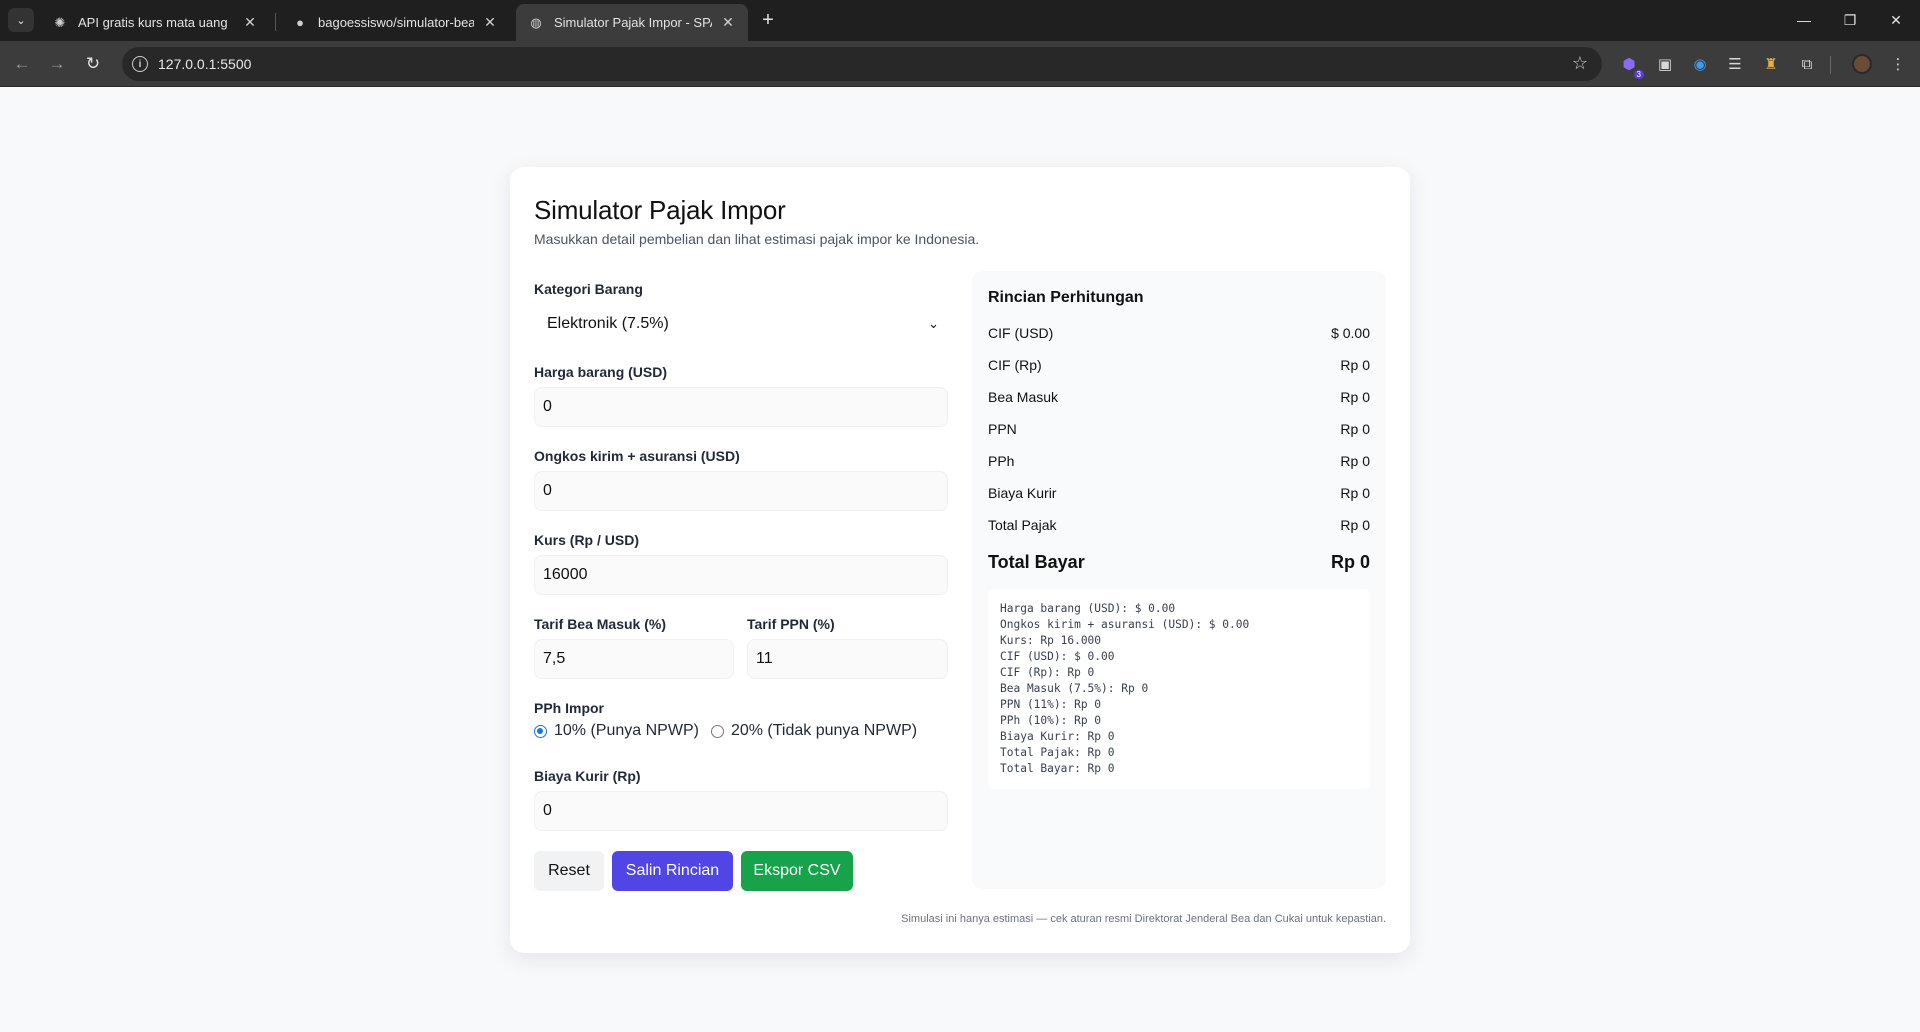 Image resolution: width=1920 pixels, height=1032 pixels. What do you see at coordinates (1001, 461) in the screenshot?
I see `row-label: PPh` at bounding box center [1001, 461].